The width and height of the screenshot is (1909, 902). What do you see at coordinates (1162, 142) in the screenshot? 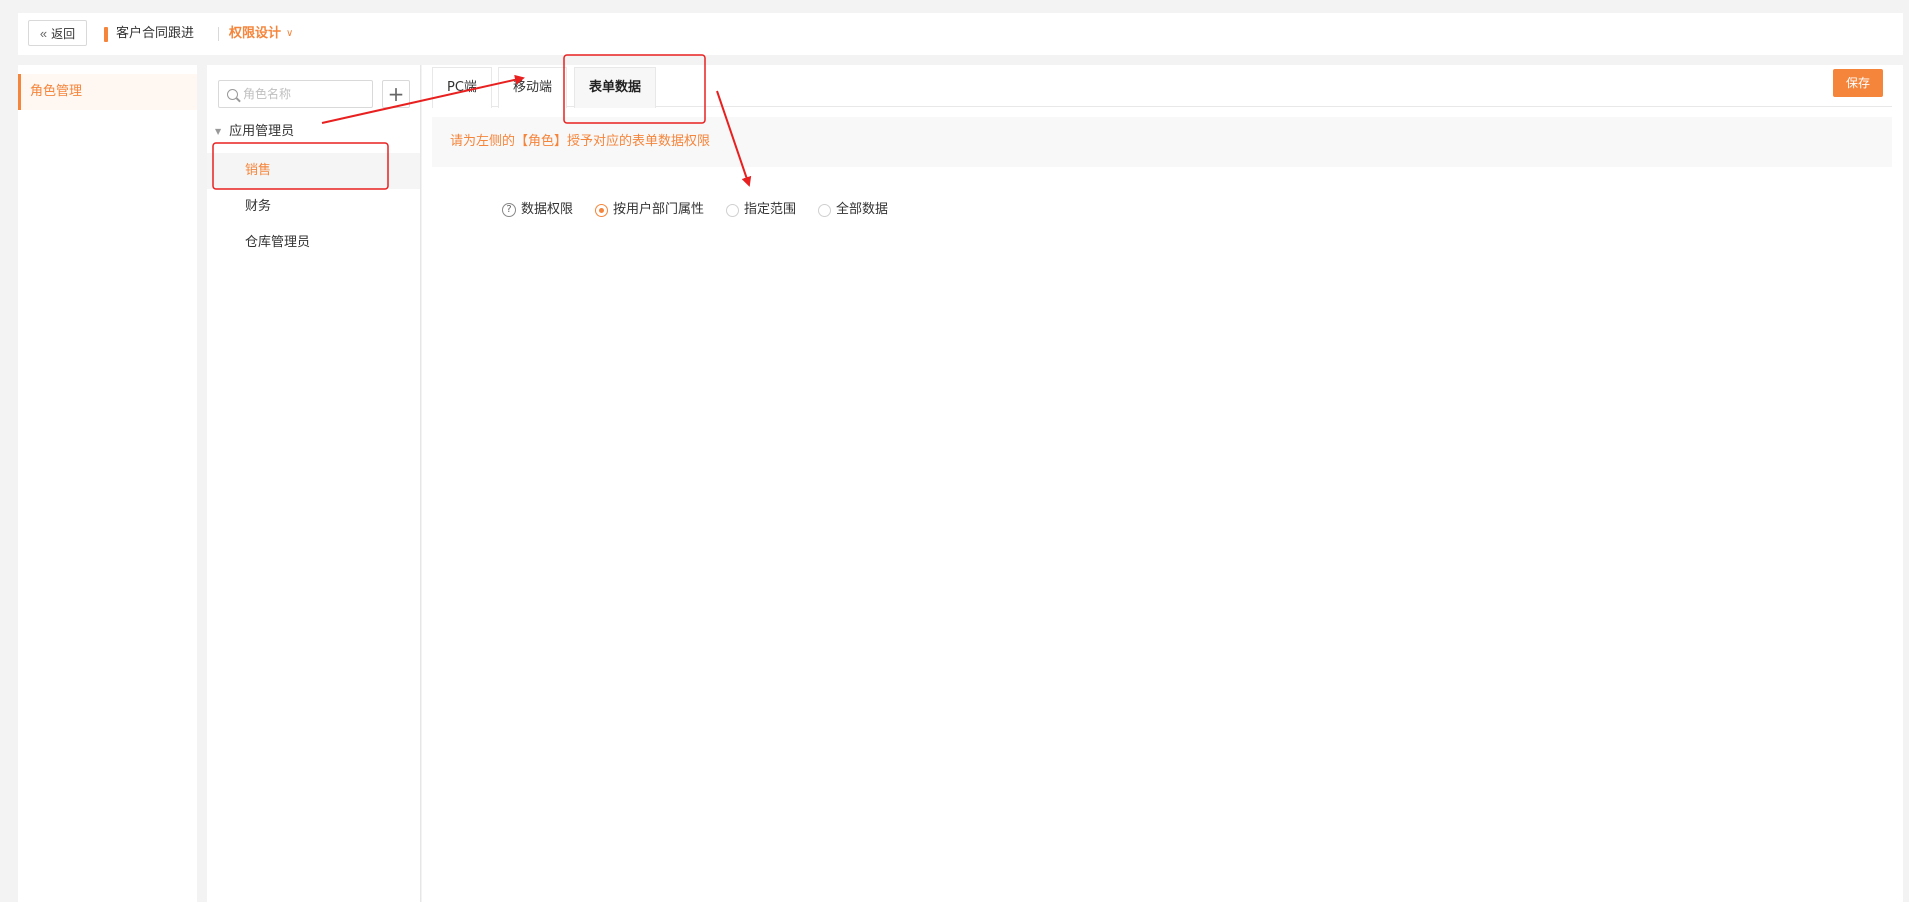
I see `permission-notice: 请为左侧的【角色】授予对应的表单数据权限` at bounding box center [1162, 142].